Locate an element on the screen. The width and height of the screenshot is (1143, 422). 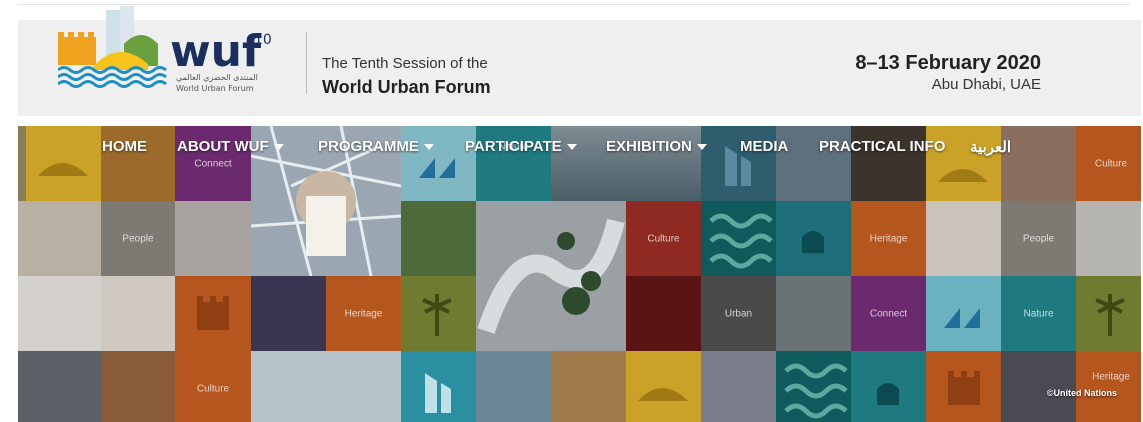
mosaic-tile-nature: Nature is located at coordinates (1038, 313).